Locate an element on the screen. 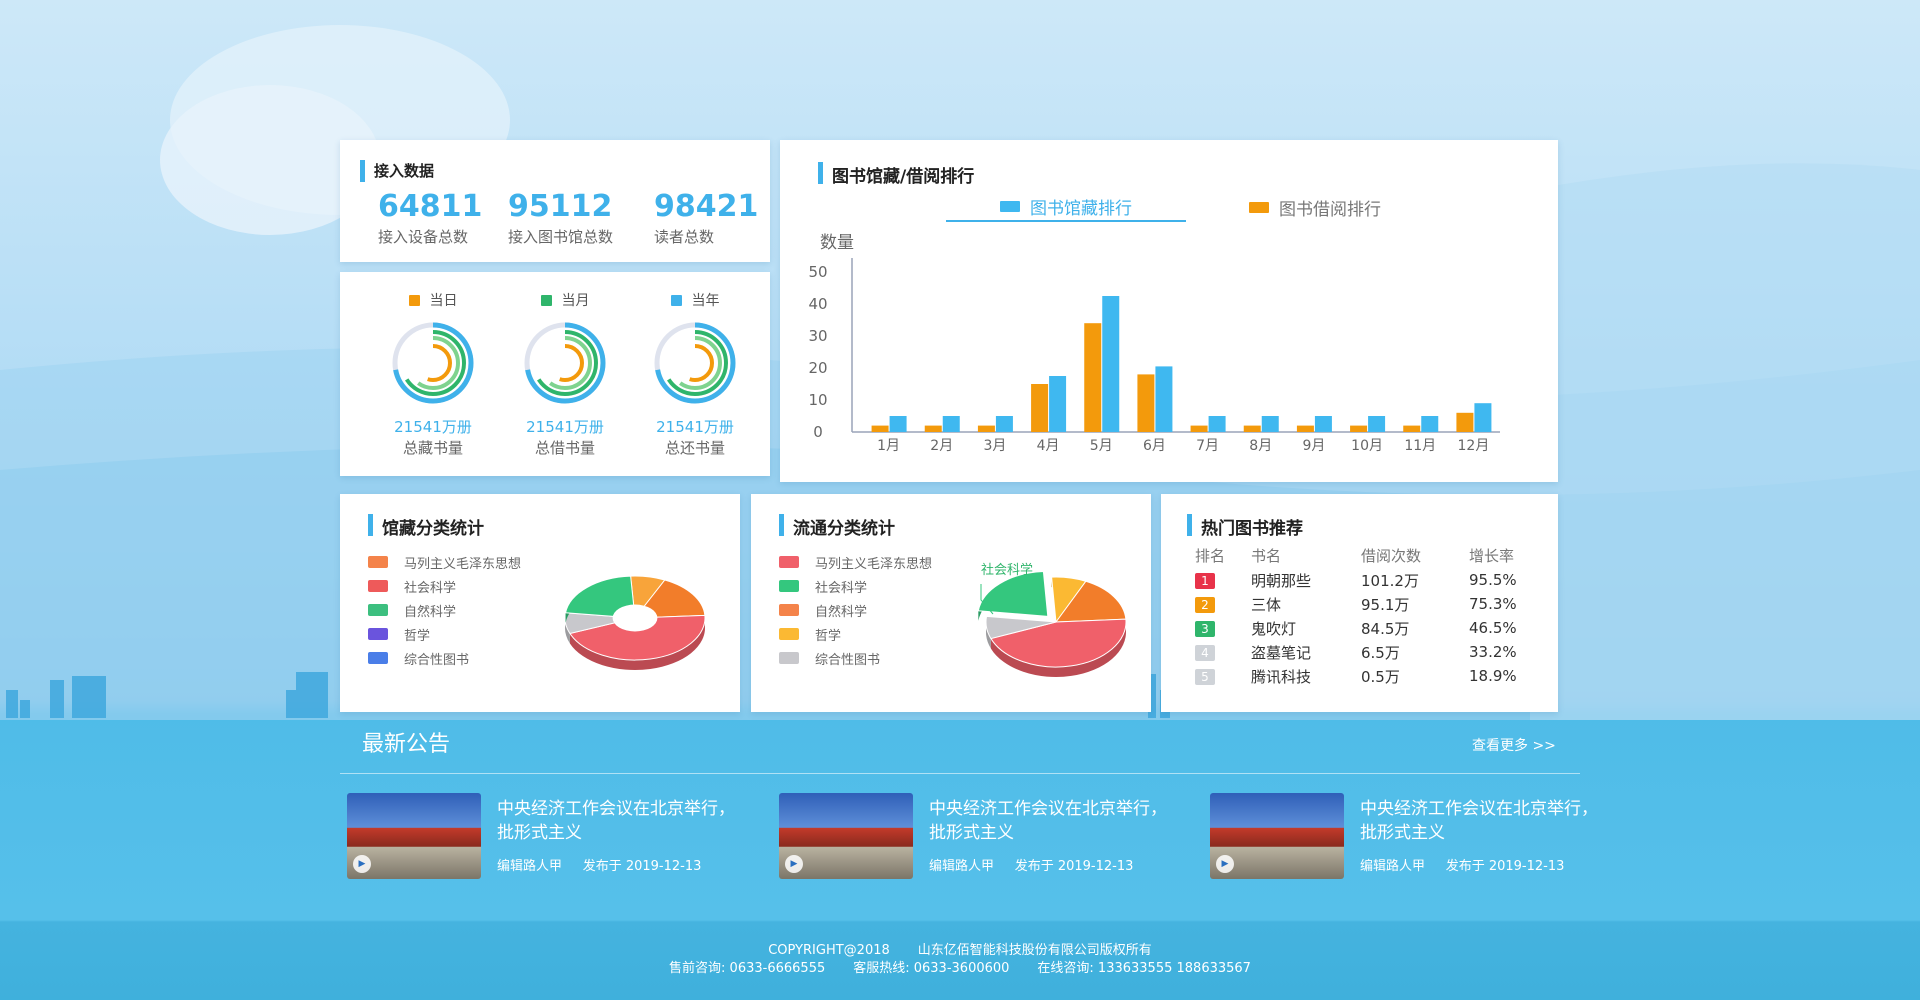 This screenshot has height=1000, width=1920. view-more-link: 查看更多 >> is located at coordinates (1514, 745).